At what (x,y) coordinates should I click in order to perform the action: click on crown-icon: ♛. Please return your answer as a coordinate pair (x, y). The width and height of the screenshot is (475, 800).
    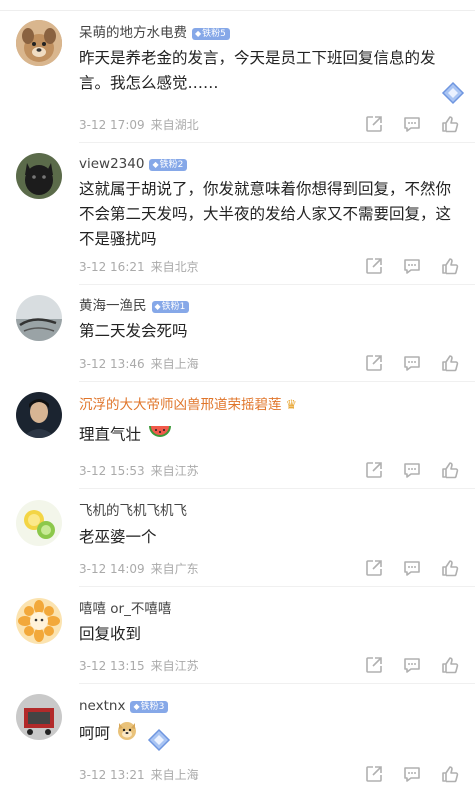
    Looking at the image, I should click on (291, 405).